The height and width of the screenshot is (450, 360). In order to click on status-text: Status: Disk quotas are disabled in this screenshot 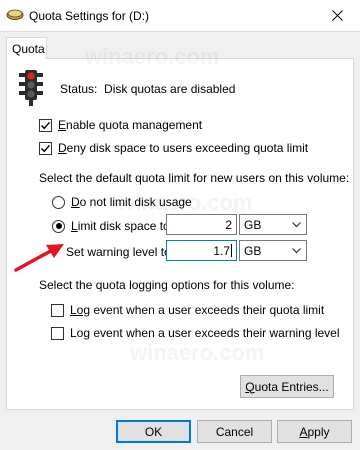, I will do `click(148, 89)`.